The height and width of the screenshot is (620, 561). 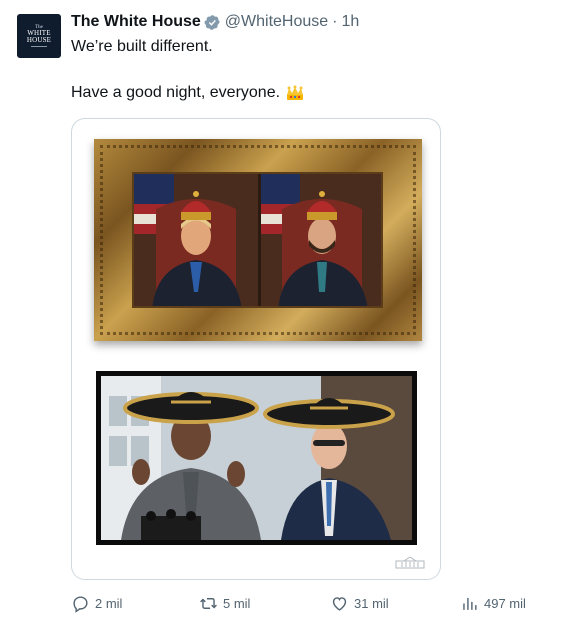 What do you see at coordinates (39, 40) in the screenshot?
I see `avatar-text-line2: HOUSE` at bounding box center [39, 40].